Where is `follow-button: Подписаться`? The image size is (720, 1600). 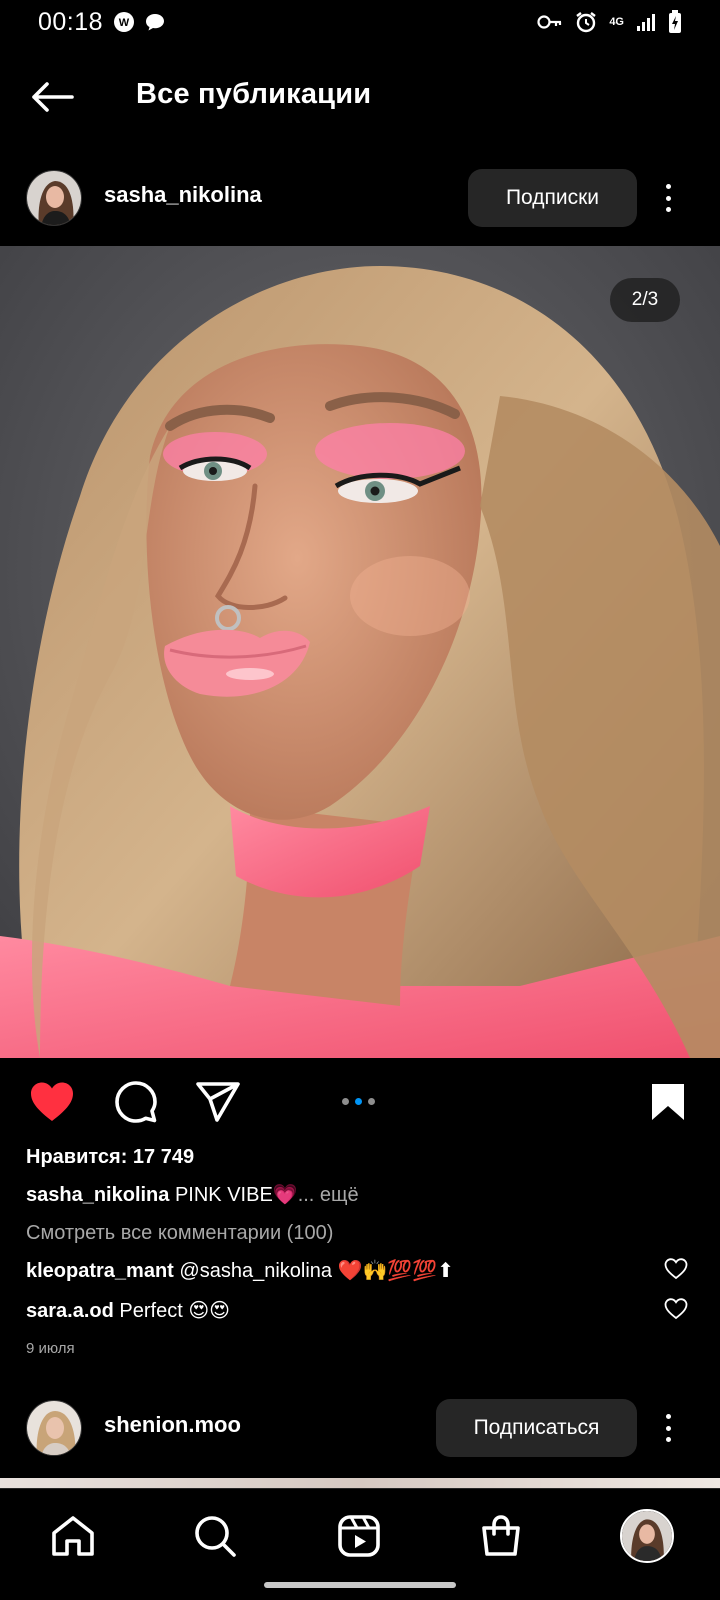
follow-button: Подписаться is located at coordinates (536, 1428).